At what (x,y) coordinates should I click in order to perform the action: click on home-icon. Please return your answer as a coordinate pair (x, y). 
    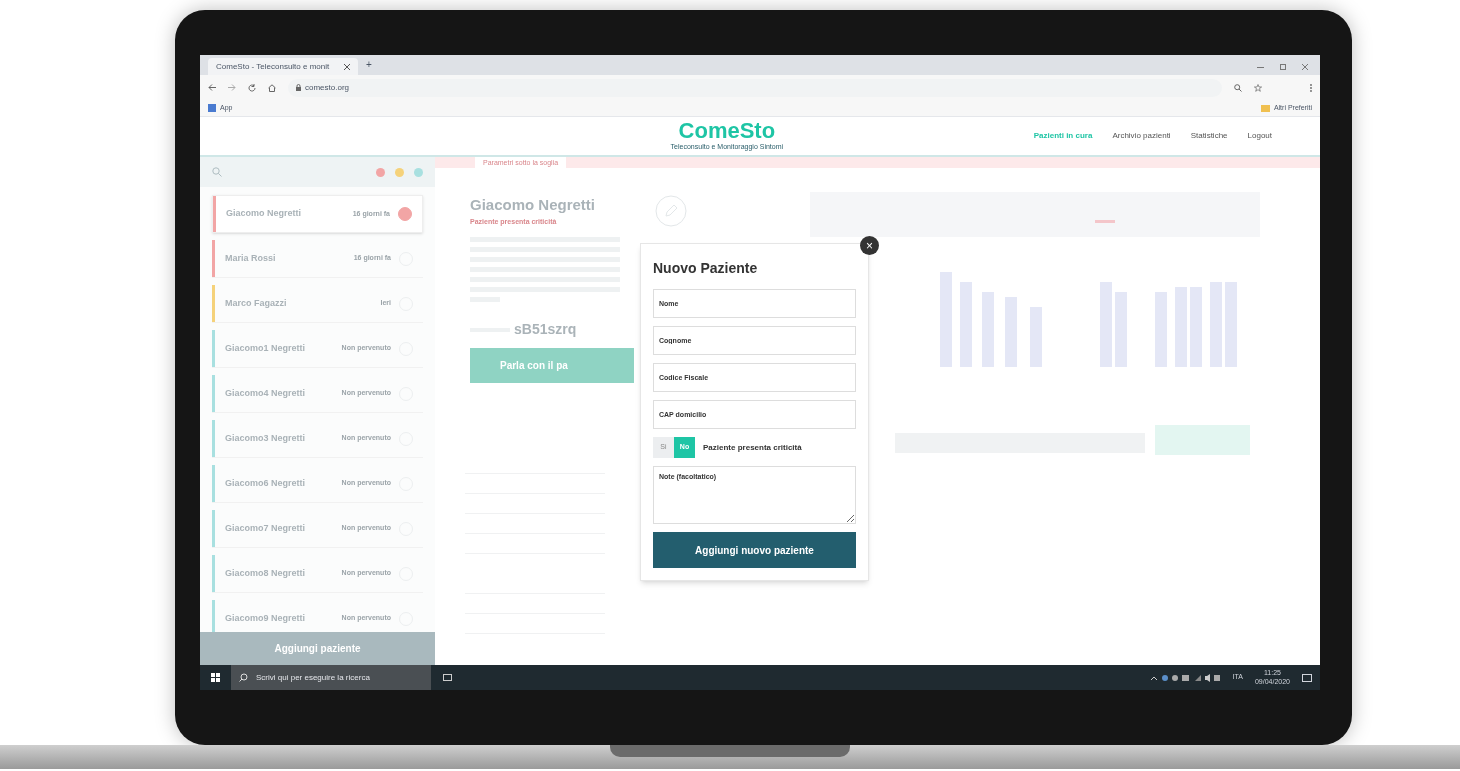
    Looking at the image, I should click on (272, 87).